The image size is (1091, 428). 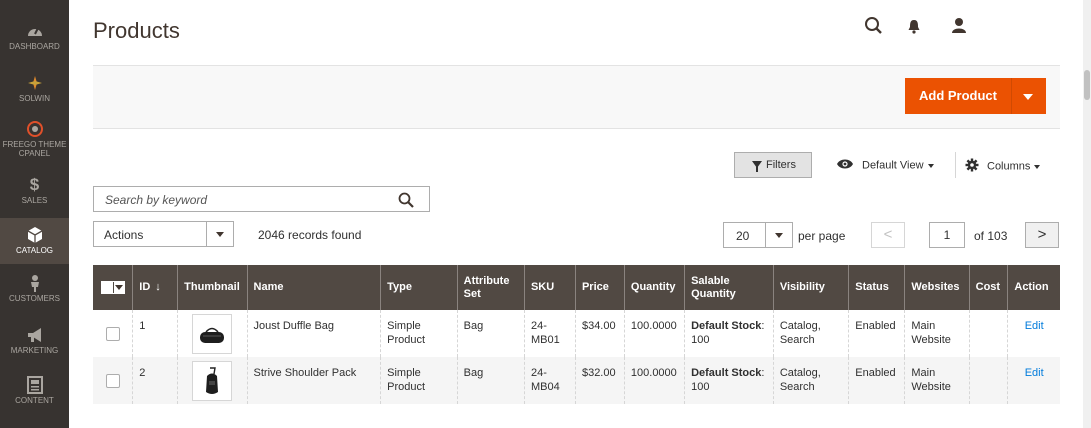 What do you see at coordinates (34, 46) in the screenshot?
I see `sidebar-item-dashboard: DASHBOARD` at bounding box center [34, 46].